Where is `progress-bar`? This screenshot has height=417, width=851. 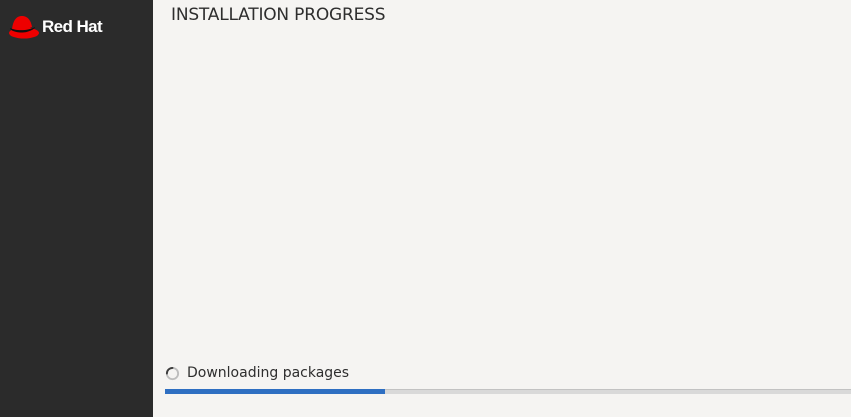 progress-bar is located at coordinates (508, 391).